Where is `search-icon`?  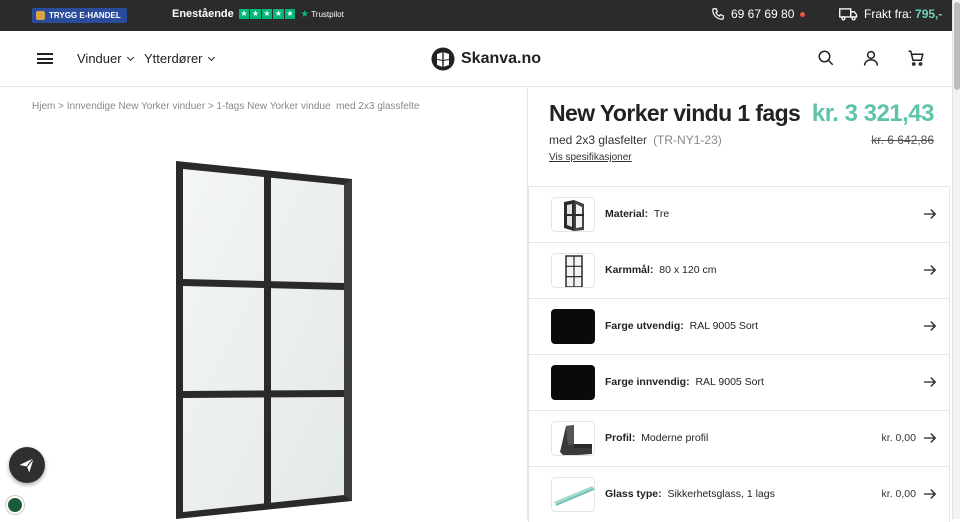
search-icon is located at coordinates (826, 58).